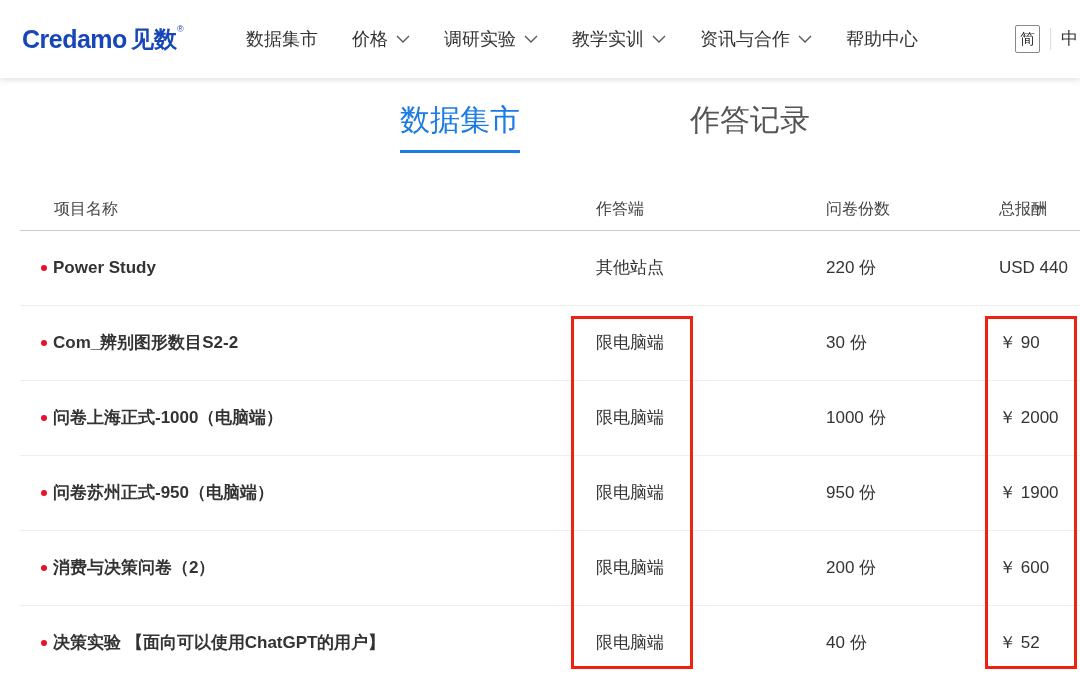  I want to click on logo: Credamo 见数®, so click(103, 39).